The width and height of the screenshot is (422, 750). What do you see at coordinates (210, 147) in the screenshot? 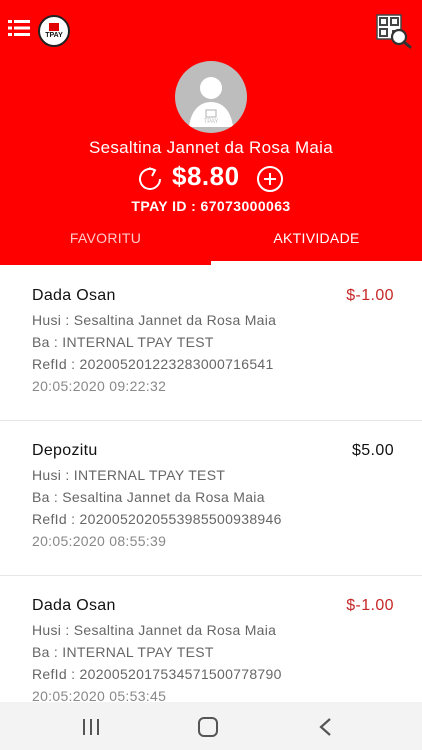
I see `user-name: Sesaltina Jannet da Rosa Maia` at bounding box center [210, 147].